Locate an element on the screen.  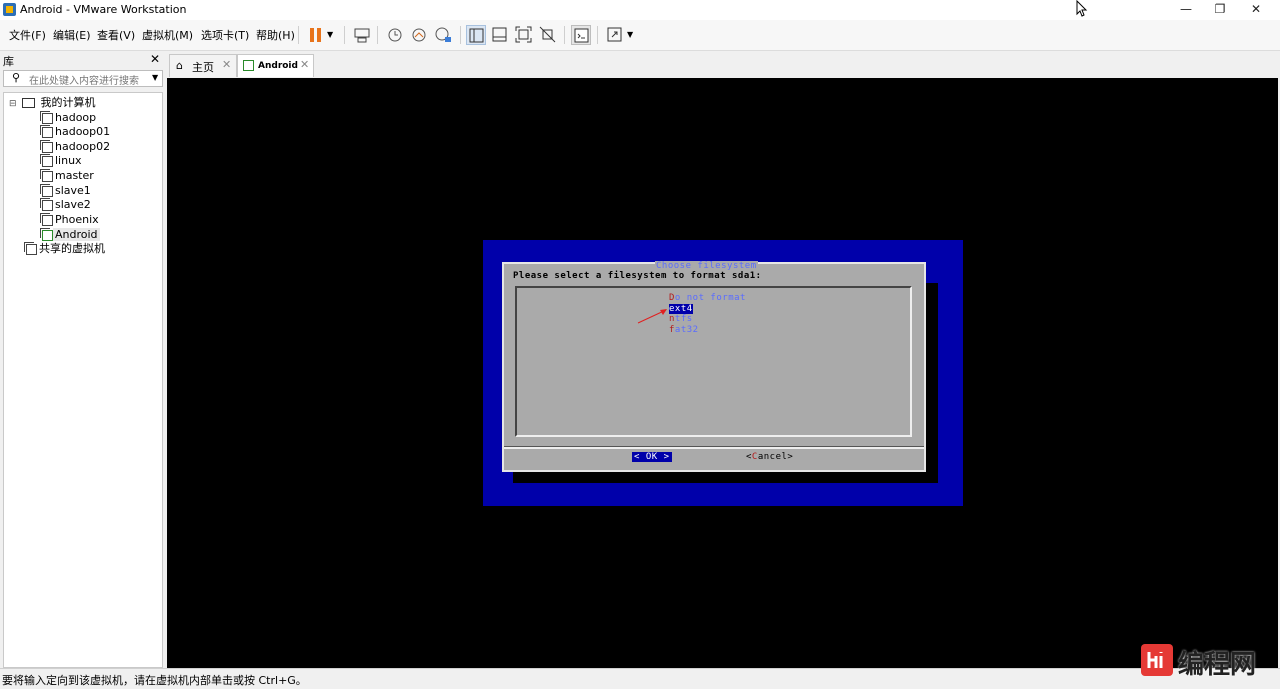
dialog-title: Choose filesystem is located at coordinates (706, 266).